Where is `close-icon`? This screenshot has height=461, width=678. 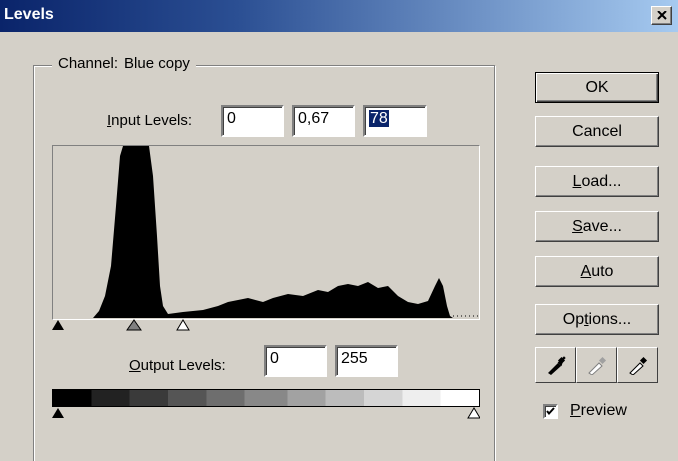 close-icon is located at coordinates (662, 15).